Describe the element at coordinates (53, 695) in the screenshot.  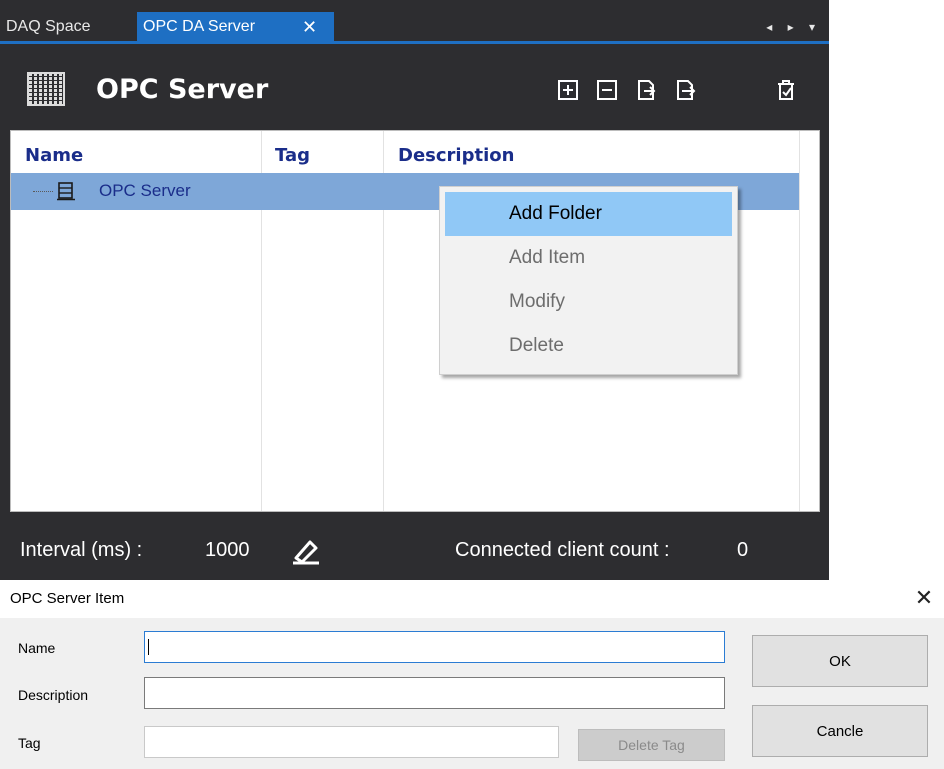
I see `description-label: Description` at that location.